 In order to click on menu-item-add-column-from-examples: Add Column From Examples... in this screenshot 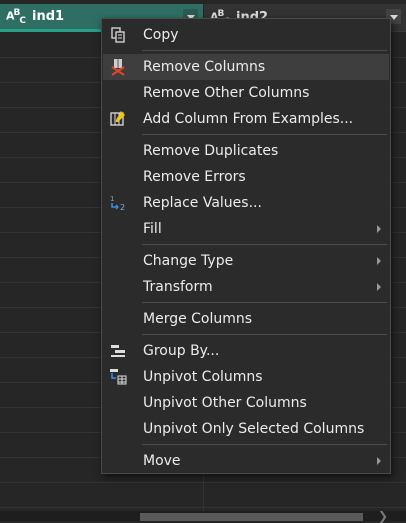, I will do `click(246, 119)`.